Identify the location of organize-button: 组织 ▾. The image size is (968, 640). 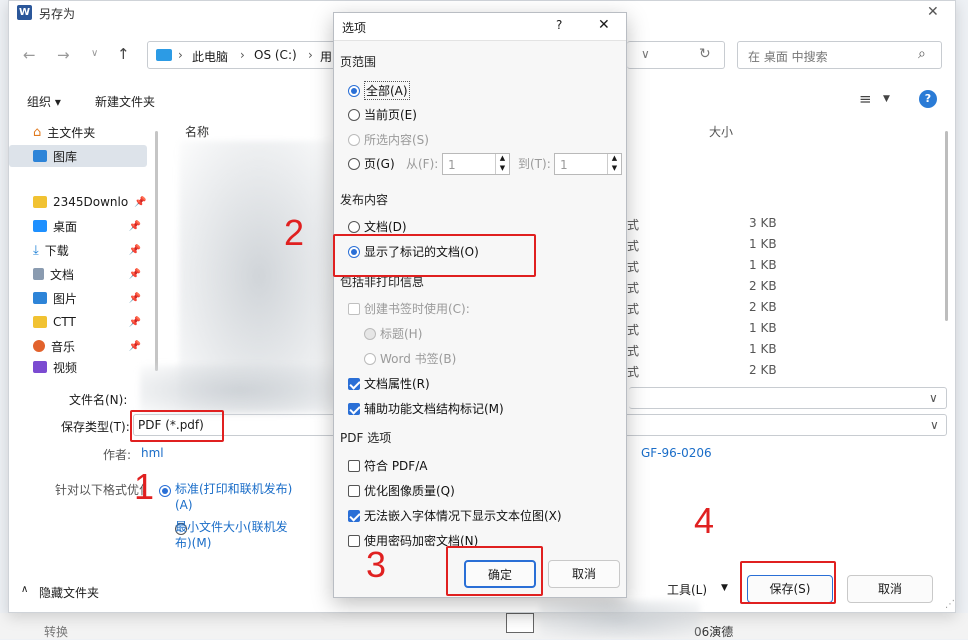
(44, 101).